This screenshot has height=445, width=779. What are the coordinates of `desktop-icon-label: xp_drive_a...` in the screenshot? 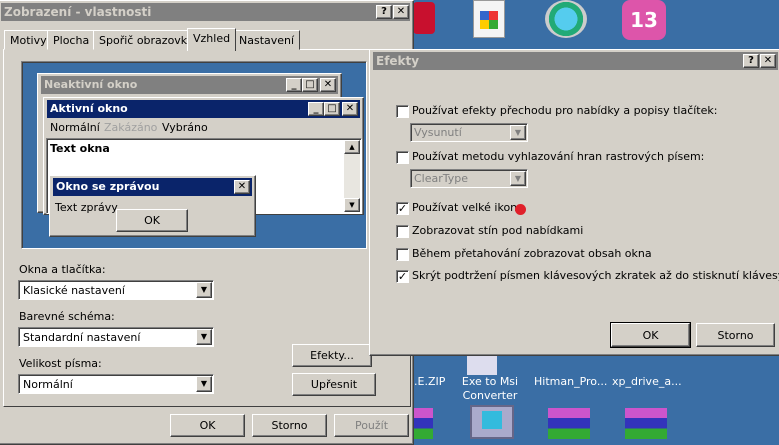 It's located at (647, 382).